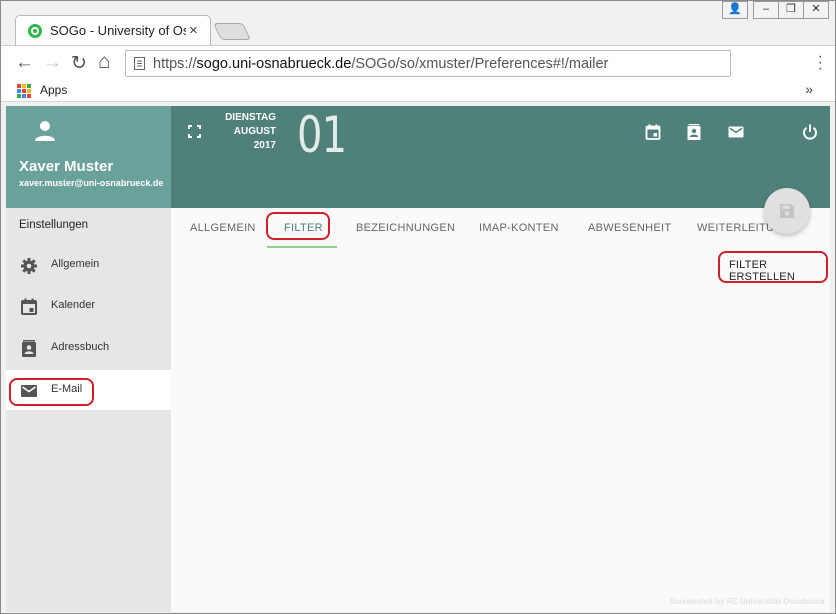 The width and height of the screenshot is (836, 614). Describe the element at coordinates (194, 131) in the screenshot. I see `fullscreen-icon` at that location.